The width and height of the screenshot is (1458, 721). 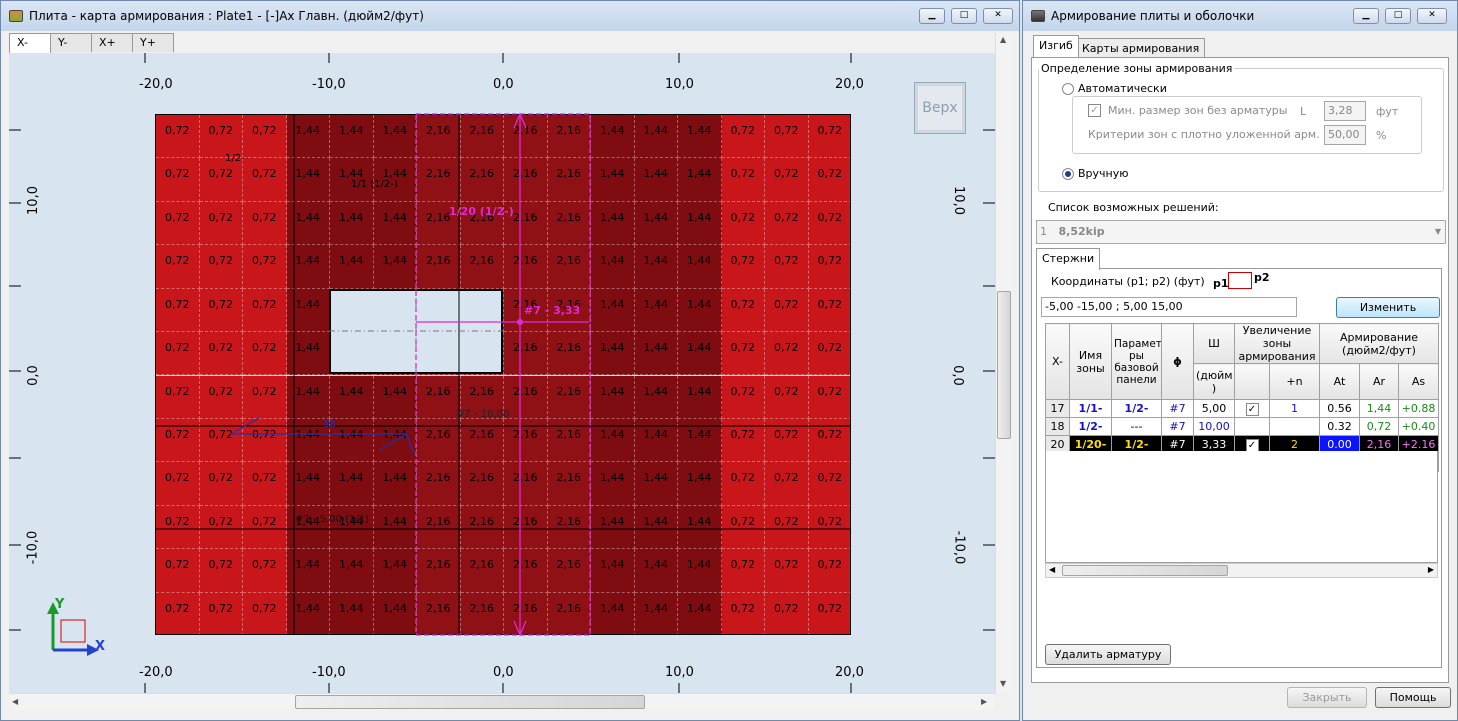 What do you see at coordinates (1366, 16) in the screenshot?
I see `dialog-minimize-button: ▁` at bounding box center [1366, 16].